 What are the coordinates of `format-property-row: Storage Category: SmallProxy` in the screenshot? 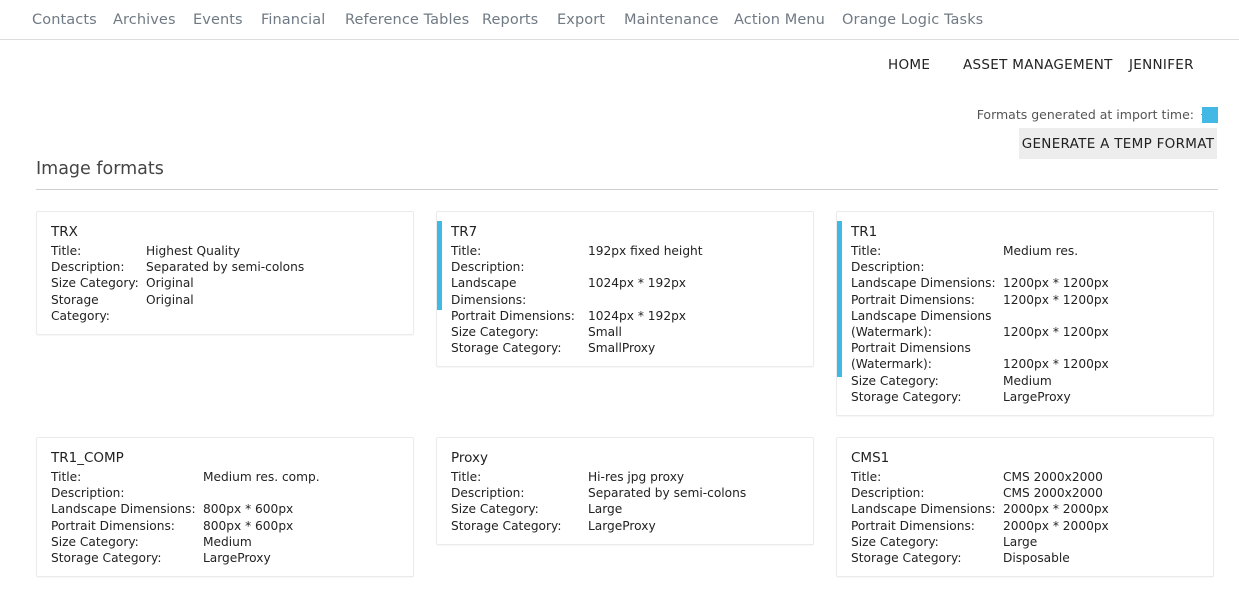 It's located at (627, 348).